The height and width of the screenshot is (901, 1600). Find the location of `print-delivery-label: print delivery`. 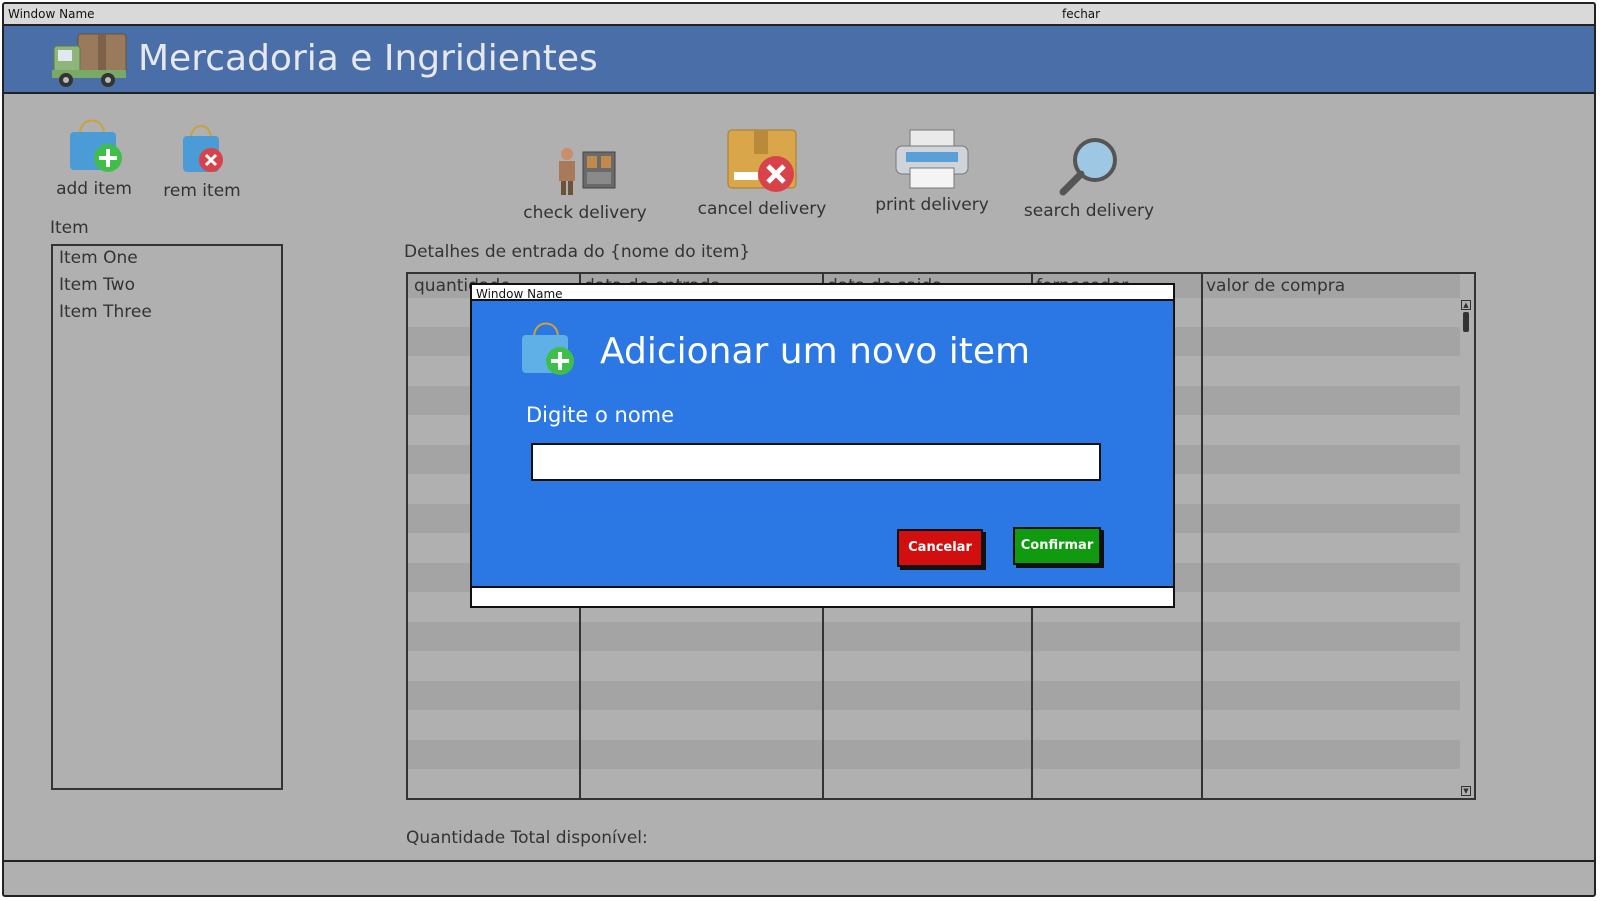

print-delivery-label: print delivery is located at coordinates (932, 205).